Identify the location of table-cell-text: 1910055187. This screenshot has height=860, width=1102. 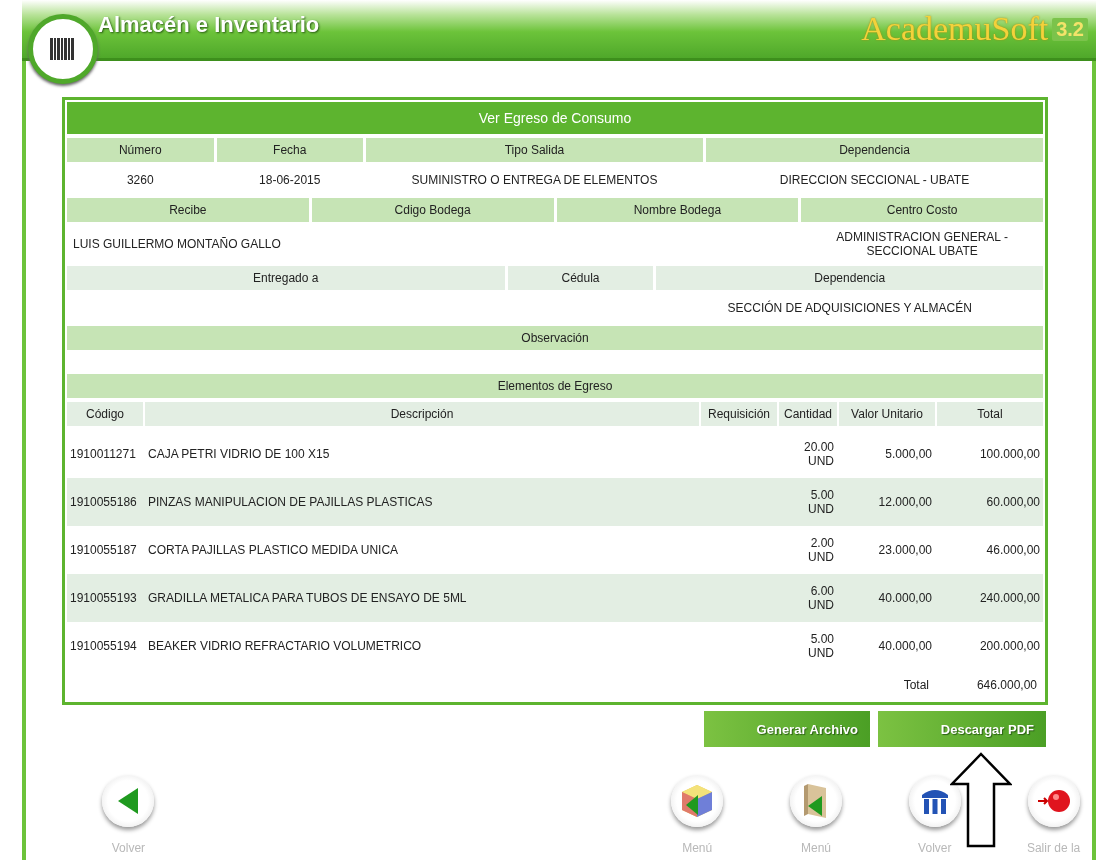
(103, 550).